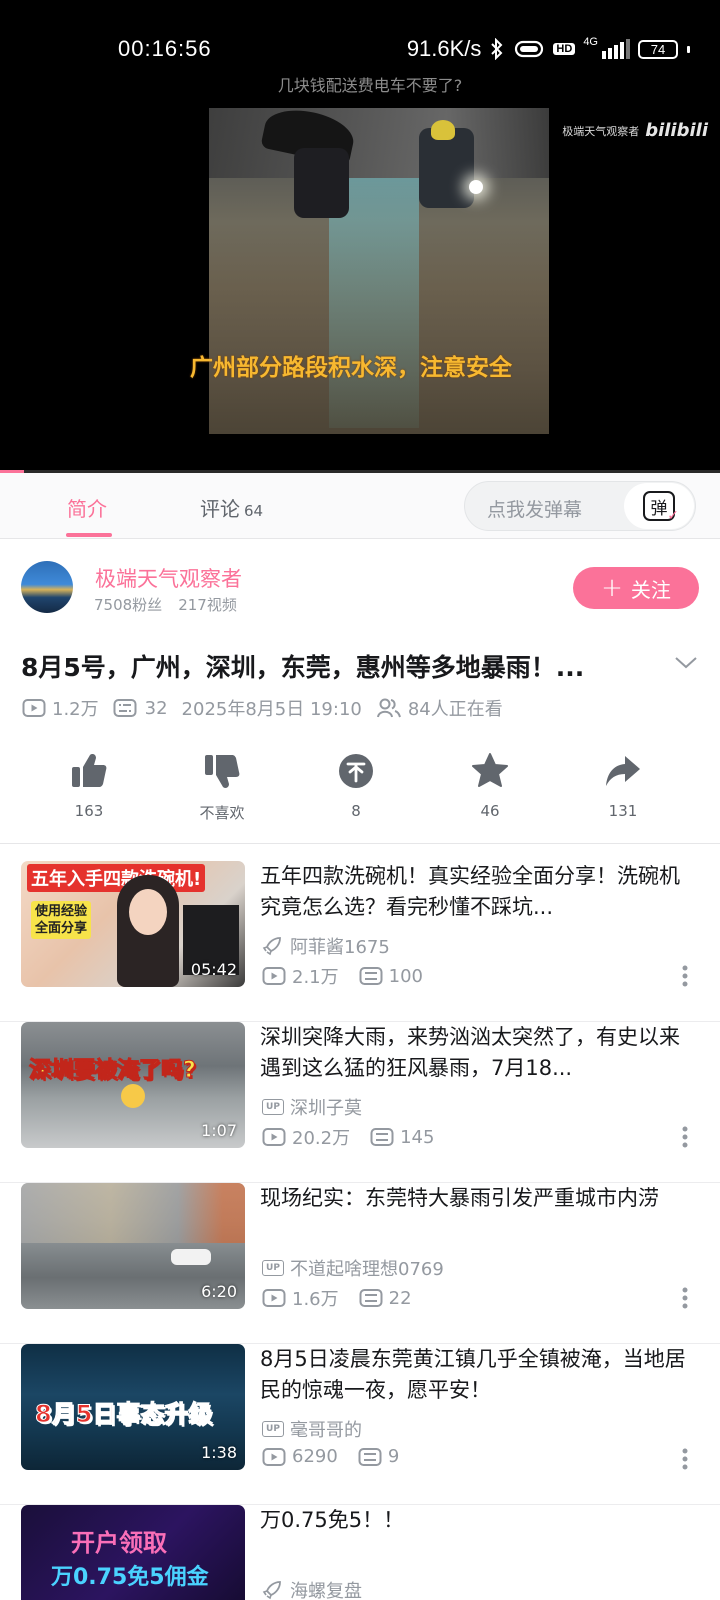  Describe the element at coordinates (405, 976) in the screenshot. I see `danmaku-count: 100` at that location.